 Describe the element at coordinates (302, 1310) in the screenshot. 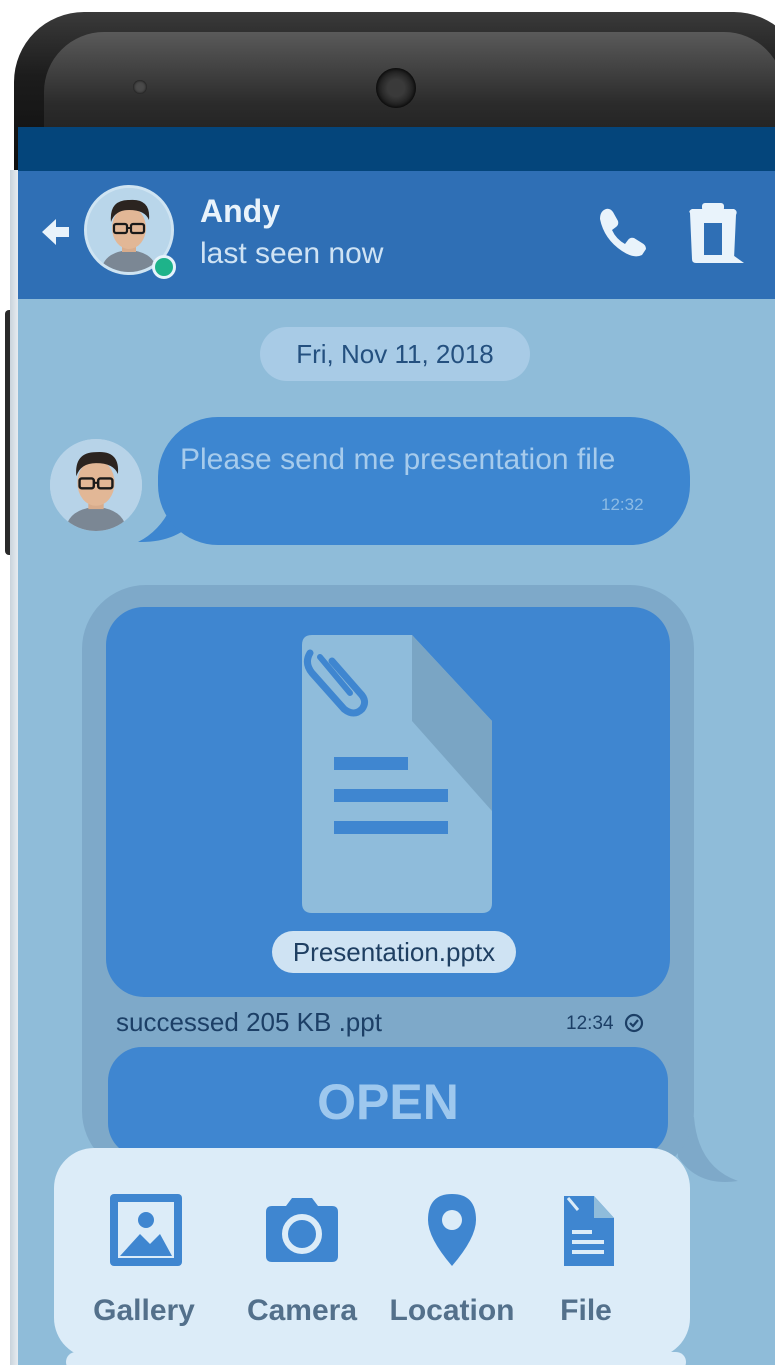

I see `attach-label-camera: Camera` at that location.